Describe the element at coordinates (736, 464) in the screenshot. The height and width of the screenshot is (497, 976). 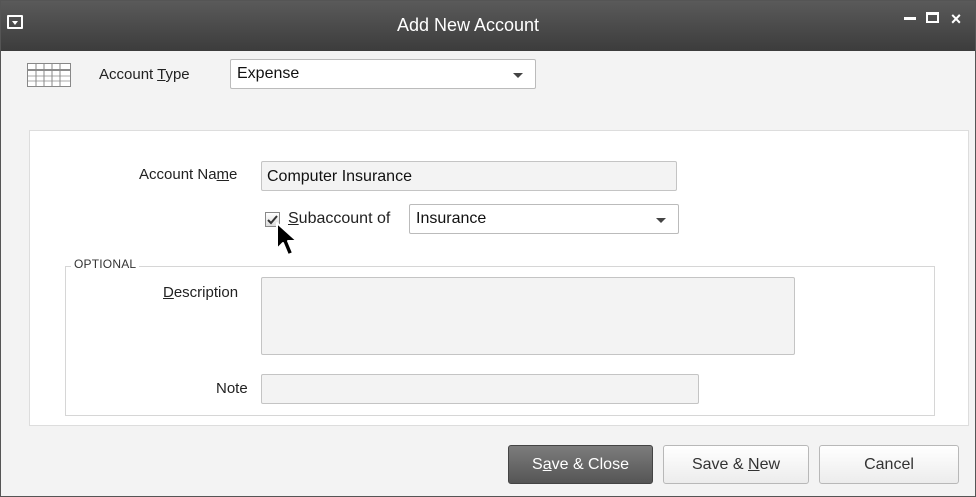
I see `save-and-new-button: Save & New` at that location.